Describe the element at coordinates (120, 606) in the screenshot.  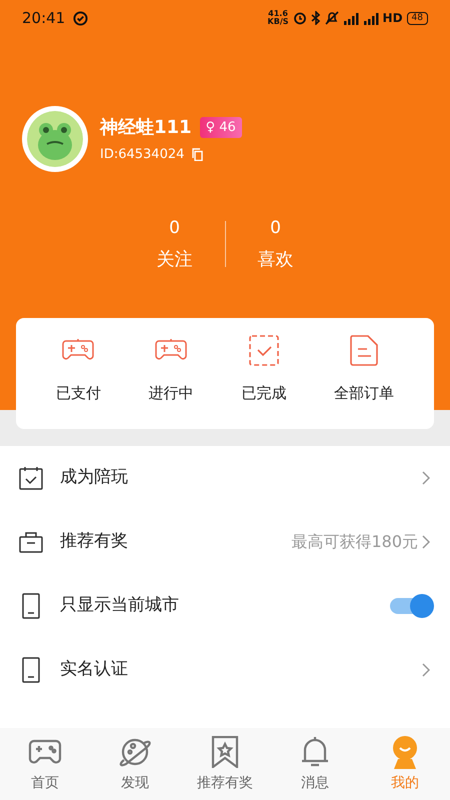
I see `menu-label: 只显示当前城市` at that location.